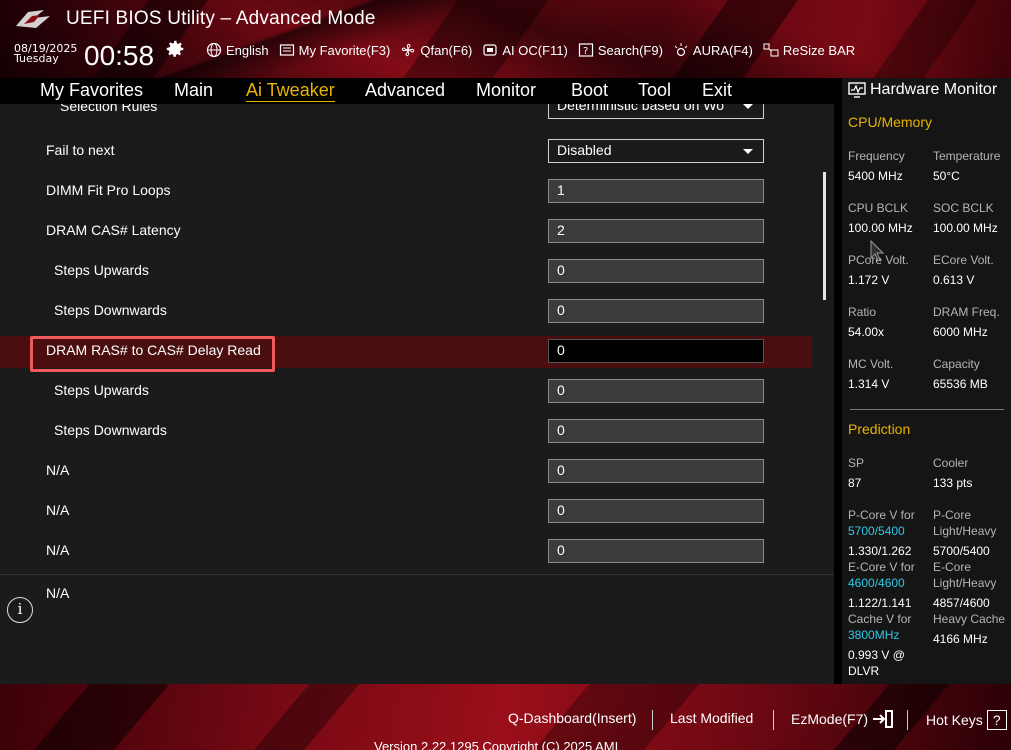  I want to click on aura-button: AURA(F4), so click(713, 50).